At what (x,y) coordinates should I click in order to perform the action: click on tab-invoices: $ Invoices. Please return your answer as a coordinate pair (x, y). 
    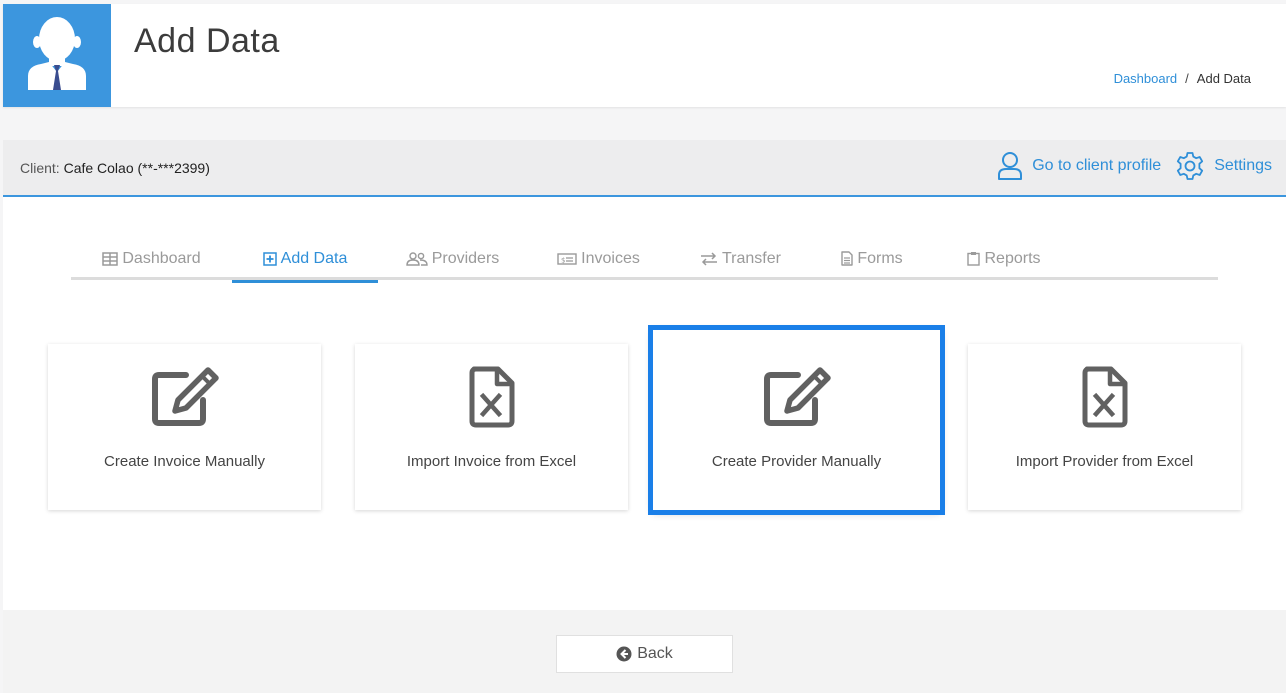
    Looking at the image, I should click on (598, 258).